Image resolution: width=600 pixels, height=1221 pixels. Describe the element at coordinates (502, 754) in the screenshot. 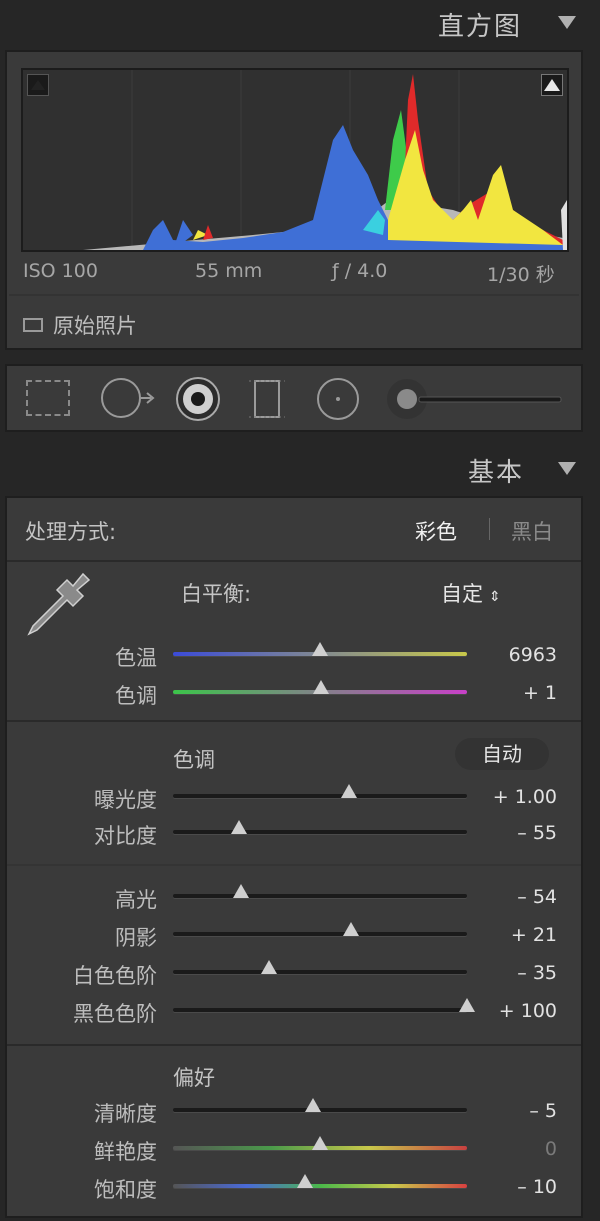

I see `auto-tone-button: 自动` at that location.